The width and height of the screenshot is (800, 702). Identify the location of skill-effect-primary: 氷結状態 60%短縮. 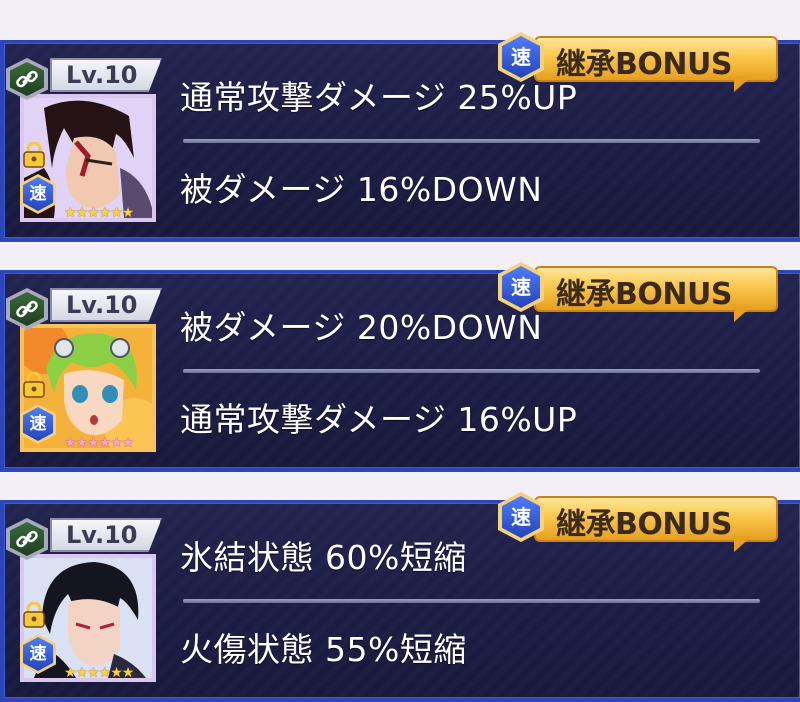
(323, 557).